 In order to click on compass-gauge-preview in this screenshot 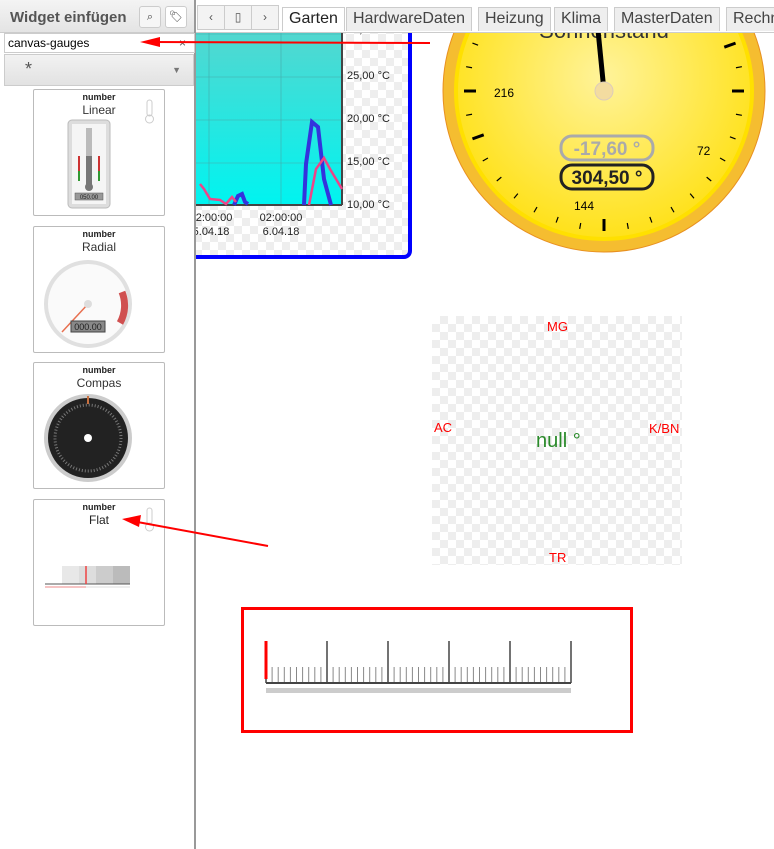, I will do `click(88, 438)`.